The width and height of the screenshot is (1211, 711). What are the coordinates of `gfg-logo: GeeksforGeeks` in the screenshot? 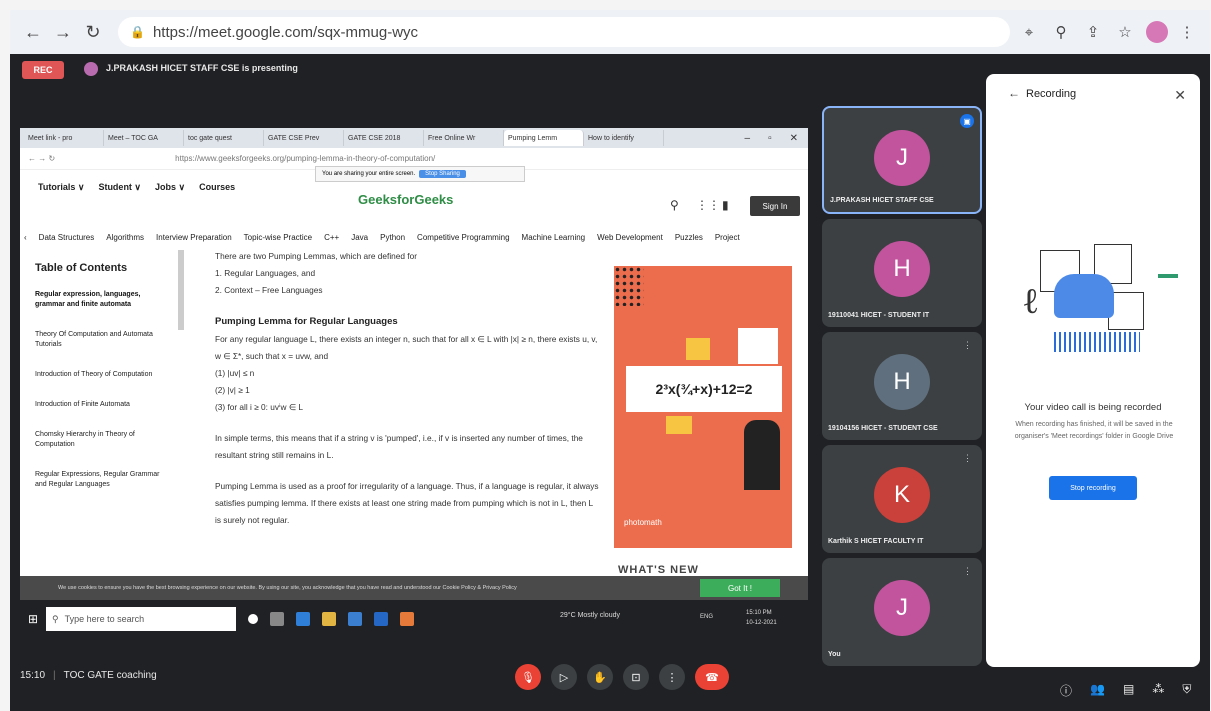 It's located at (406, 199).